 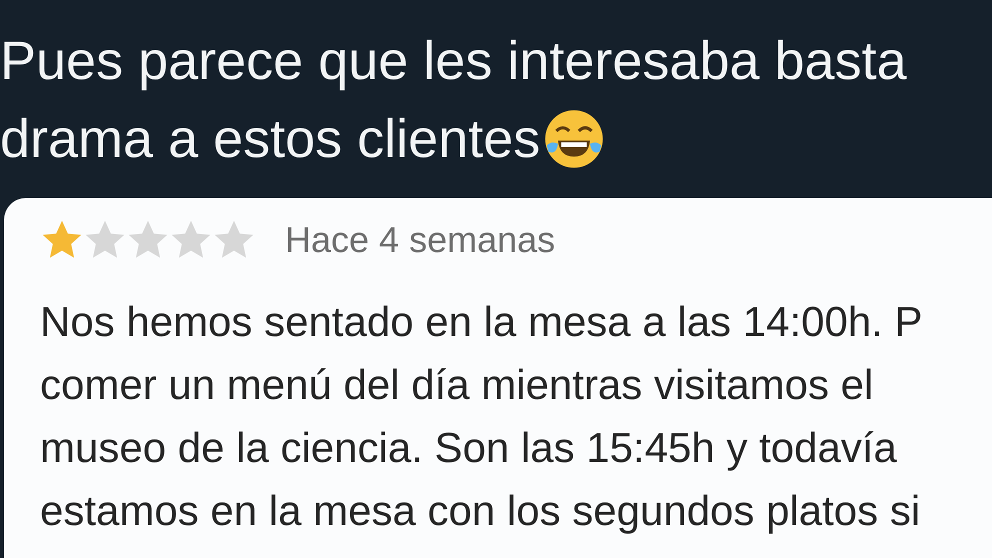 I want to click on review-text: comer un menú del día mientras visitamos el, so click(x=457, y=385).